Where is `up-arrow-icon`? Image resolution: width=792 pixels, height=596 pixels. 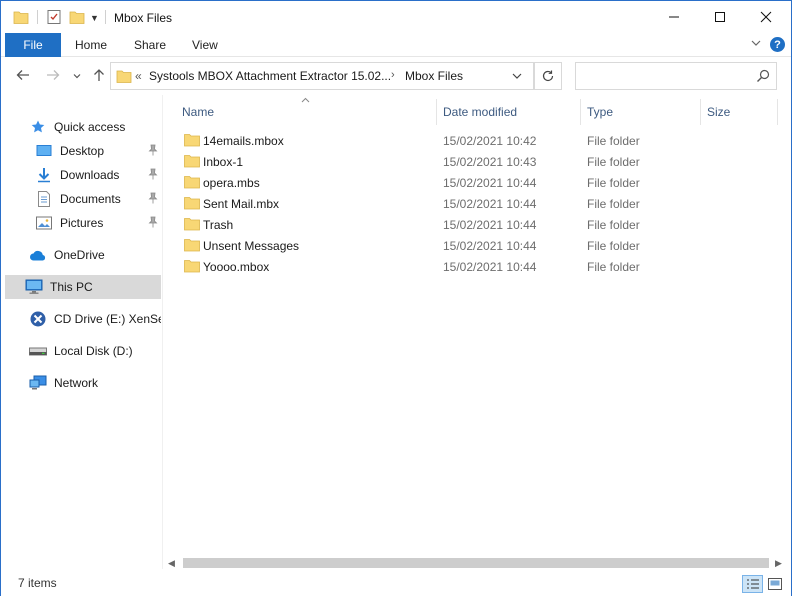 up-arrow-icon is located at coordinates (99, 76).